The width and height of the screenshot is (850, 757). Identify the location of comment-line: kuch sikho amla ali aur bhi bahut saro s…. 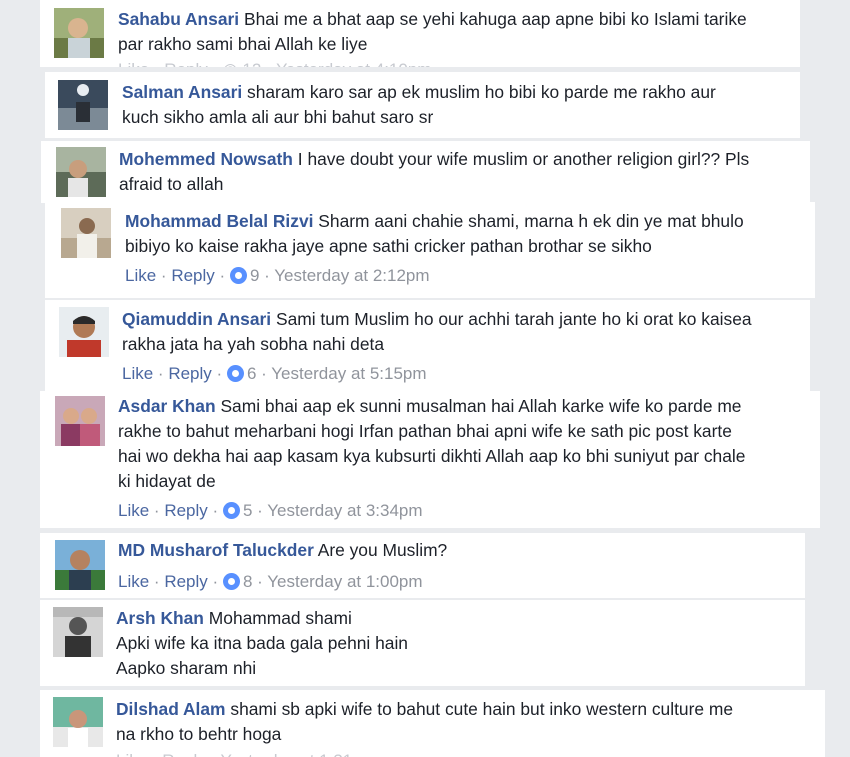
(278, 117).